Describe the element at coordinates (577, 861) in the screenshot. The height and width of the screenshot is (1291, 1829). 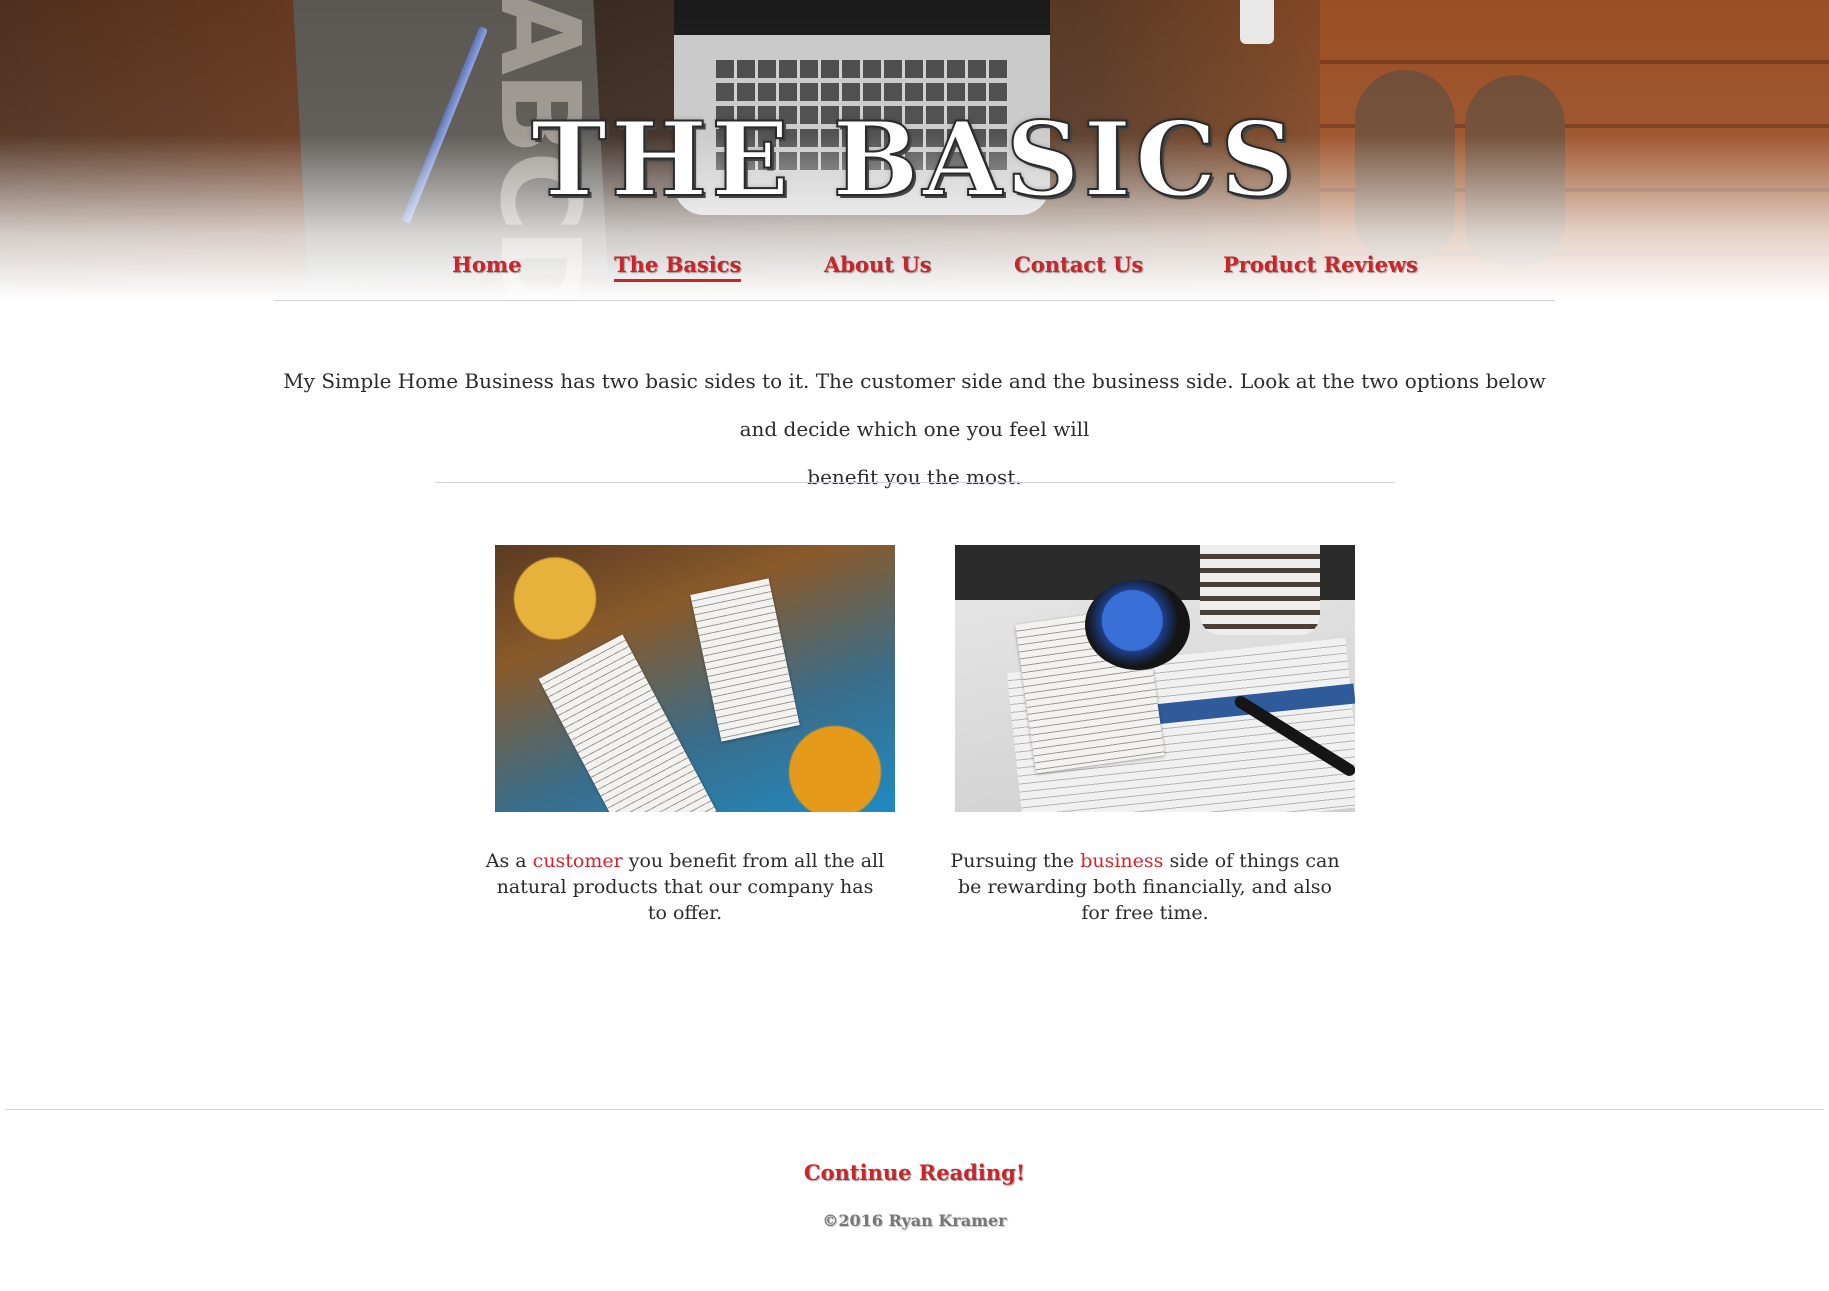
I see `customer-highlight: customer` at that location.